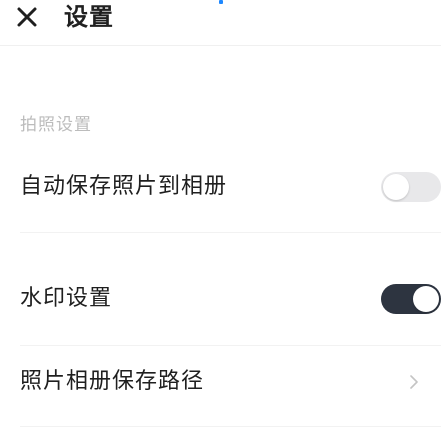 This screenshot has width=441, height=448. I want to click on setting-row-watermark: 水印设置, so click(220, 312).